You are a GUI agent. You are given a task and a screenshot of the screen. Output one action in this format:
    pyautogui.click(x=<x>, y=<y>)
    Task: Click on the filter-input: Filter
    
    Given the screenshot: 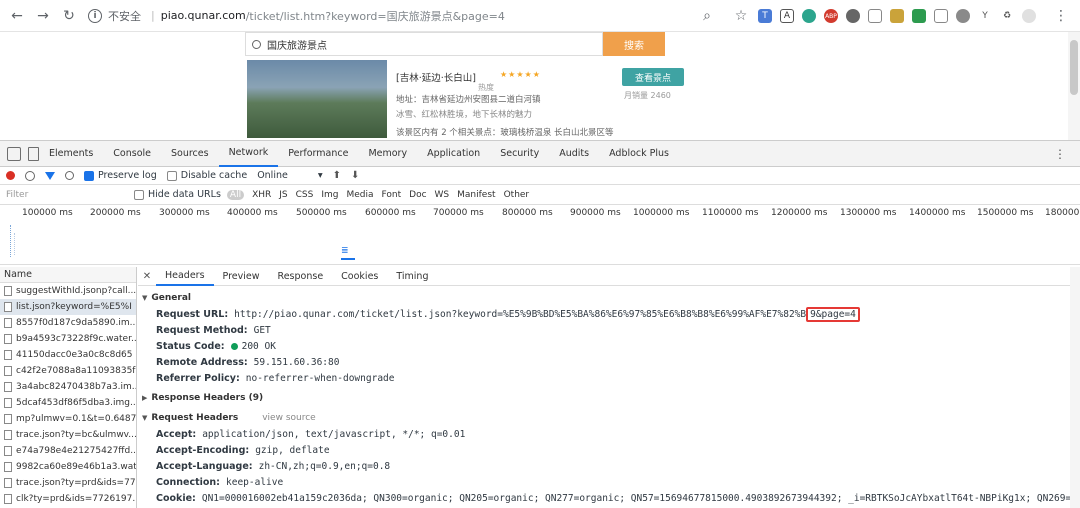 What is the action you would take?
    pyautogui.click(x=69, y=195)
    